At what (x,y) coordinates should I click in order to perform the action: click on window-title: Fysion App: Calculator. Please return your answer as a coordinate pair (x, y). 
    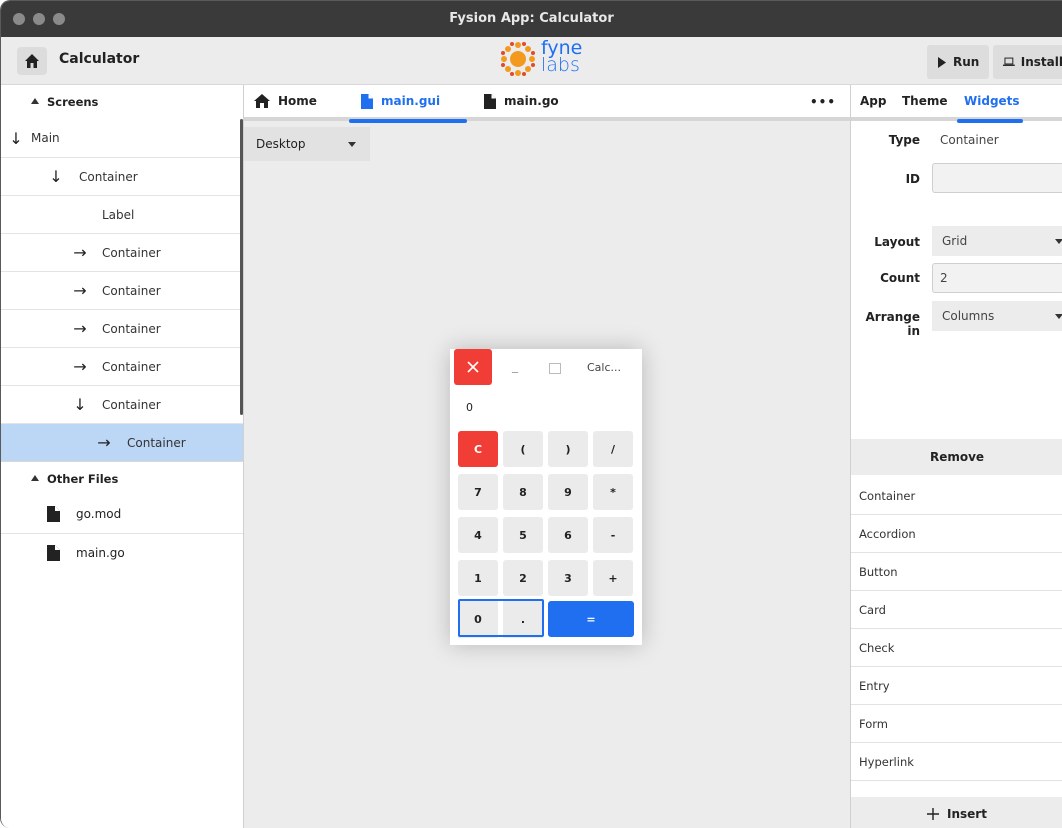
    Looking at the image, I should click on (531, 18).